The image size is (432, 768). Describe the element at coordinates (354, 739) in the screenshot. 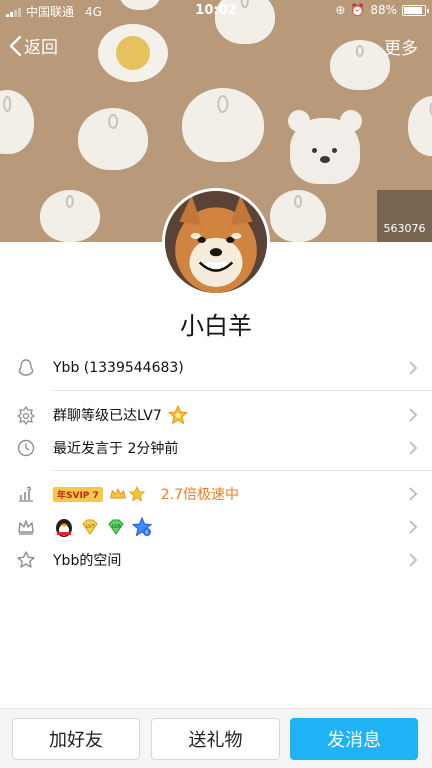

I see `send-message-button: 发消息` at that location.